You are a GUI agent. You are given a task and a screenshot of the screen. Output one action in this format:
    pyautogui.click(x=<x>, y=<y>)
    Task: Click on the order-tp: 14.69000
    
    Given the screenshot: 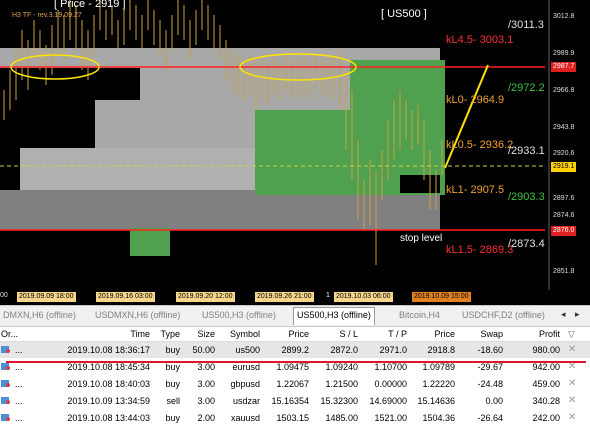 What is the action you would take?
    pyautogui.click(x=388, y=401)
    